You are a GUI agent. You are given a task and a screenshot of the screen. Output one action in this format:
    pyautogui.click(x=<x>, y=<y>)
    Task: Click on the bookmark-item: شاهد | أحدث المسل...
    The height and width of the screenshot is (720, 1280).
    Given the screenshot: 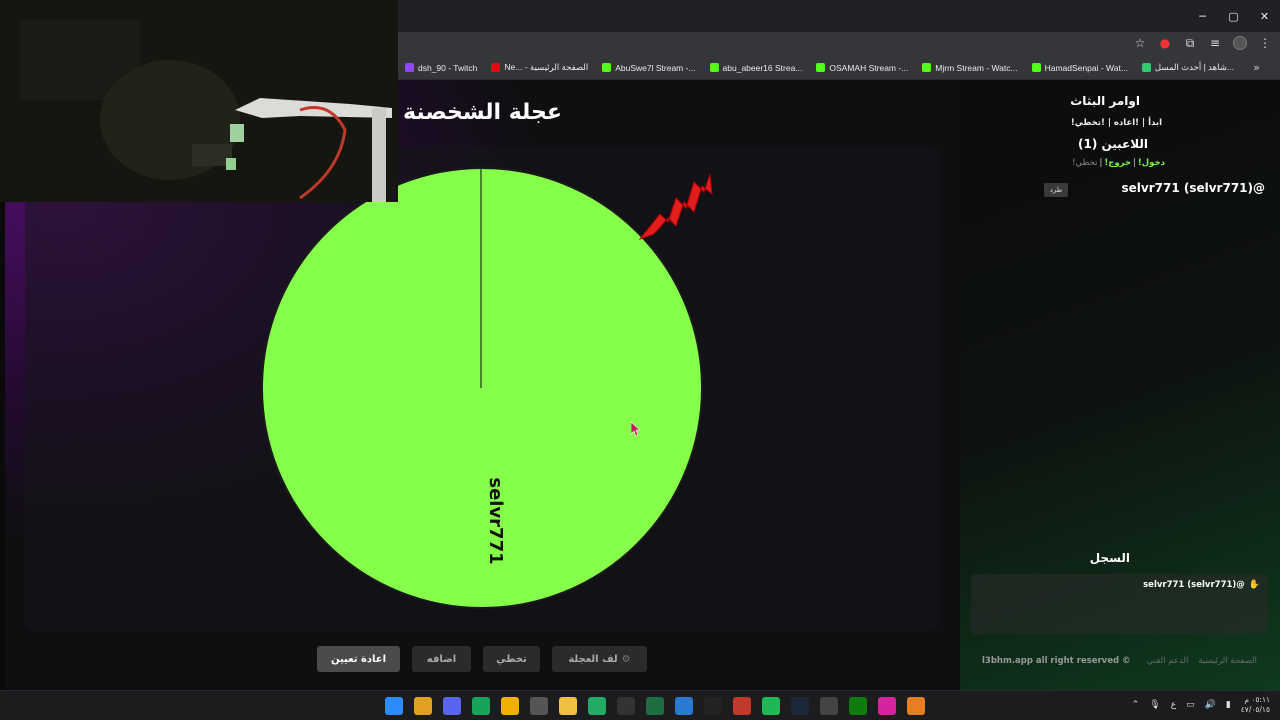 What is the action you would take?
    pyautogui.click(x=1187, y=67)
    